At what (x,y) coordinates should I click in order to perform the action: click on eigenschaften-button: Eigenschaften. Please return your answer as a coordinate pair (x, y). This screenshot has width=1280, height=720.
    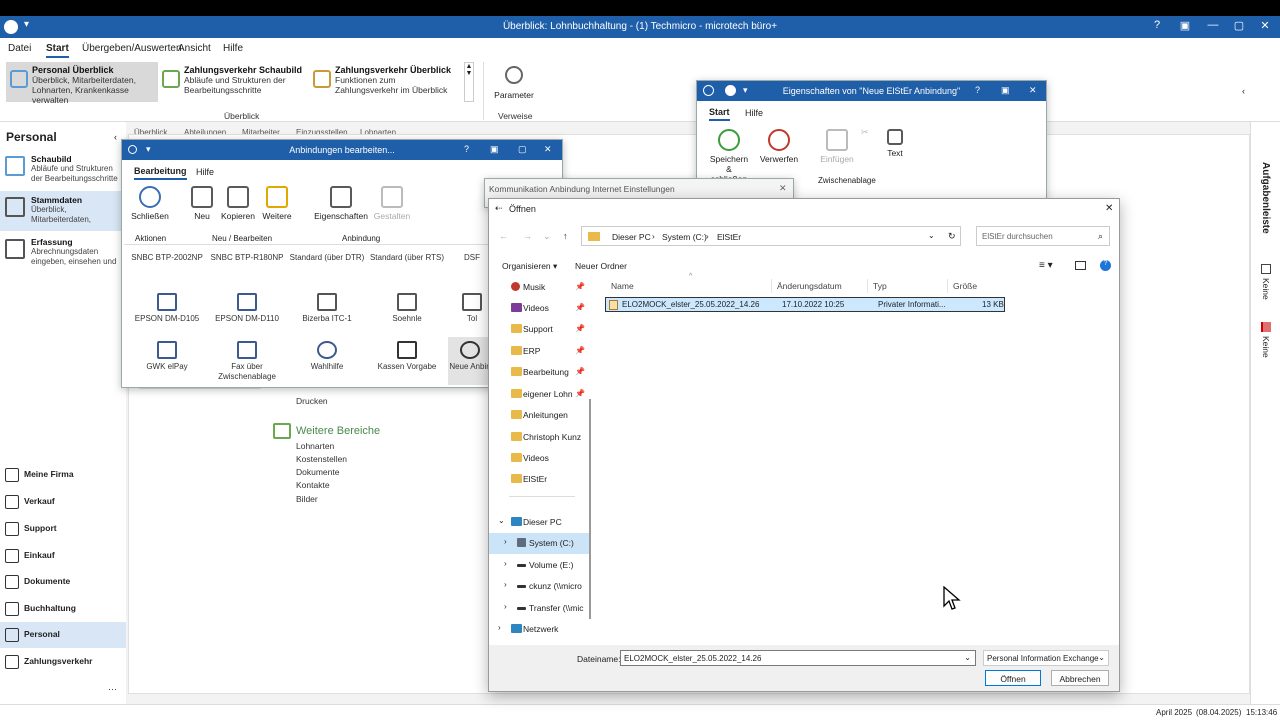
    Looking at the image, I should click on (341, 203).